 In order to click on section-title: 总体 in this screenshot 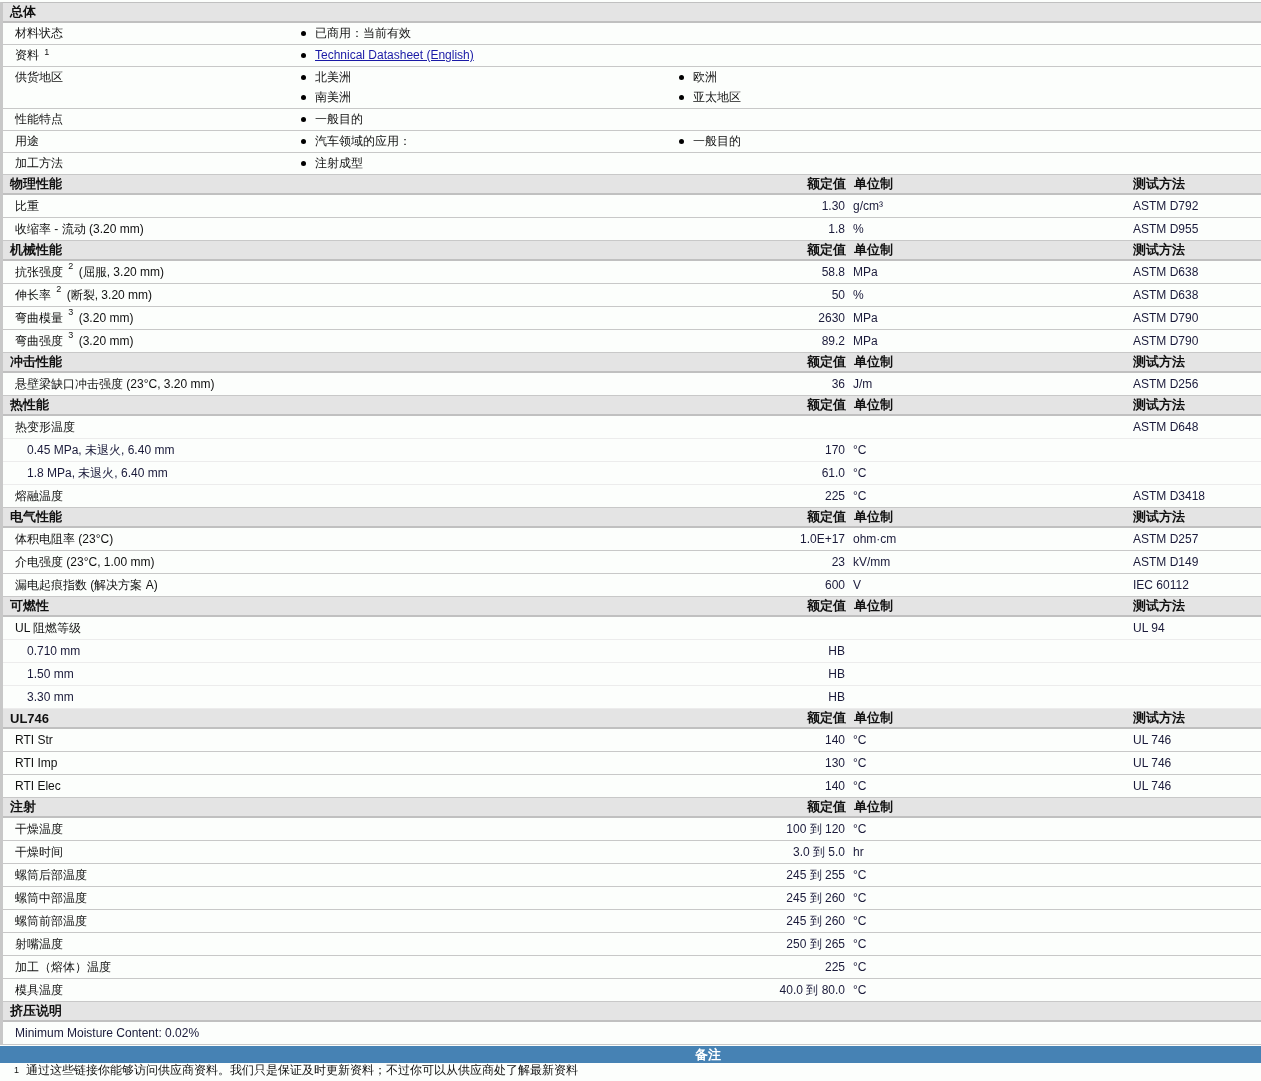, I will do `click(22, 12)`.